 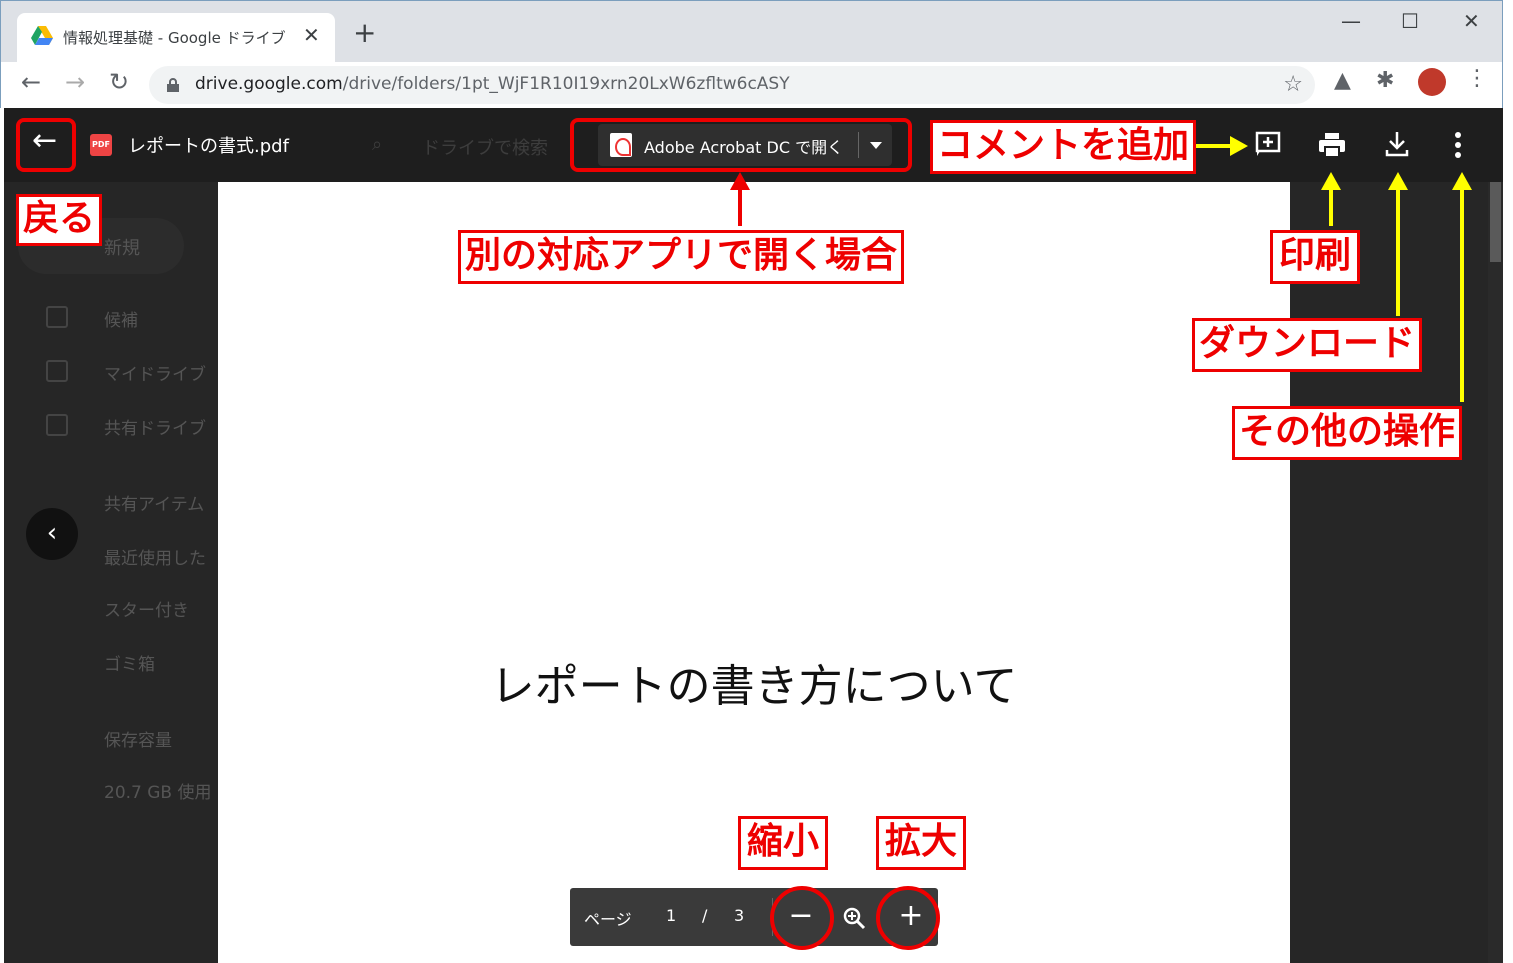 I want to click on profile-avatar, so click(x=1432, y=82).